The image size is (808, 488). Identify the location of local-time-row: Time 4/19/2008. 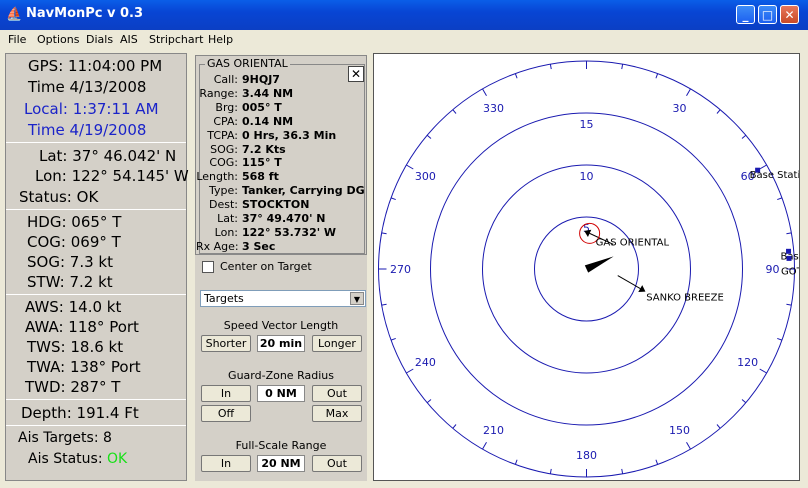
(87, 130).